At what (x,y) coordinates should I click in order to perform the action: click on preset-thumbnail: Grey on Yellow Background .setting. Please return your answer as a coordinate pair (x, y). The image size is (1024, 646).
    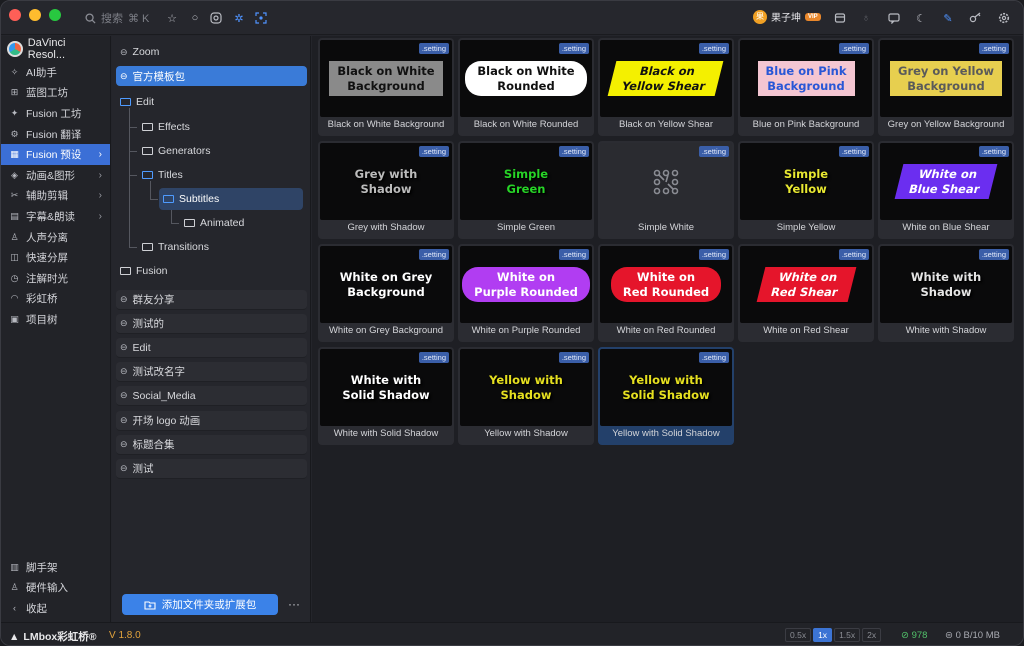
    Looking at the image, I should click on (946, 78).